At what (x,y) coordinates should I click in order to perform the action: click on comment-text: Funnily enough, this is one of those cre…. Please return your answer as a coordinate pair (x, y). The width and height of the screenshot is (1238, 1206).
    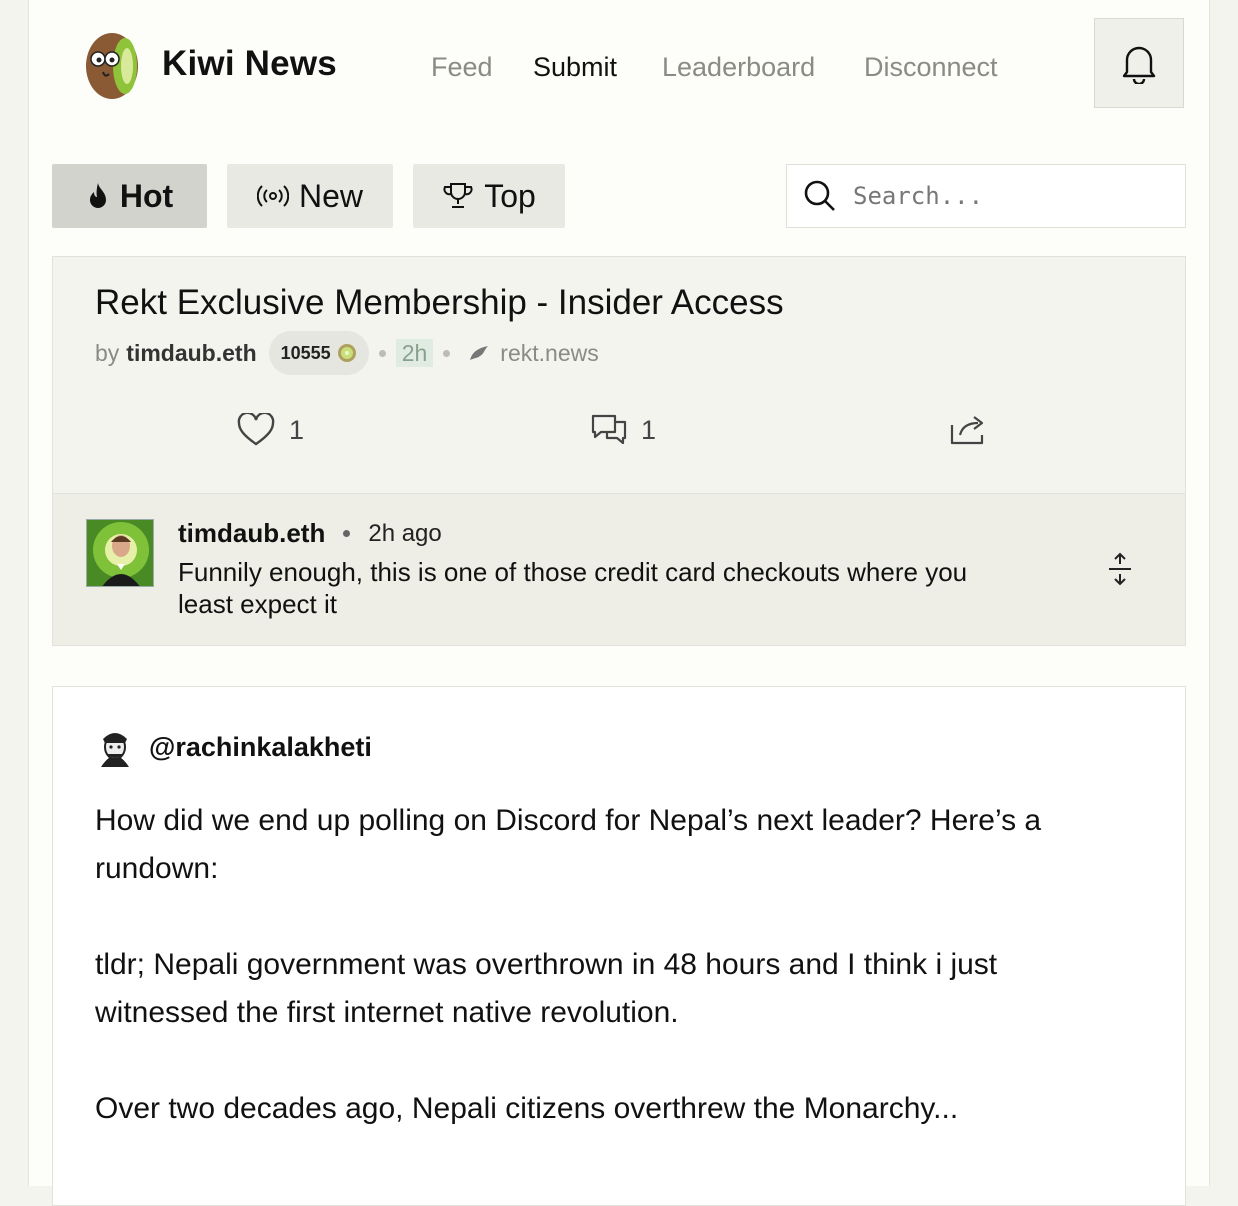
    Looking at the image, I should click on (573, 588).